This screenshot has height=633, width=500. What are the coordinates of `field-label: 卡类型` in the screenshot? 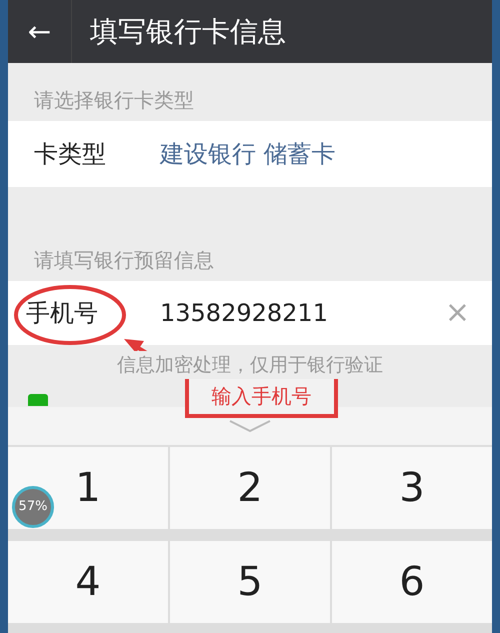 It's located at (70, 154).